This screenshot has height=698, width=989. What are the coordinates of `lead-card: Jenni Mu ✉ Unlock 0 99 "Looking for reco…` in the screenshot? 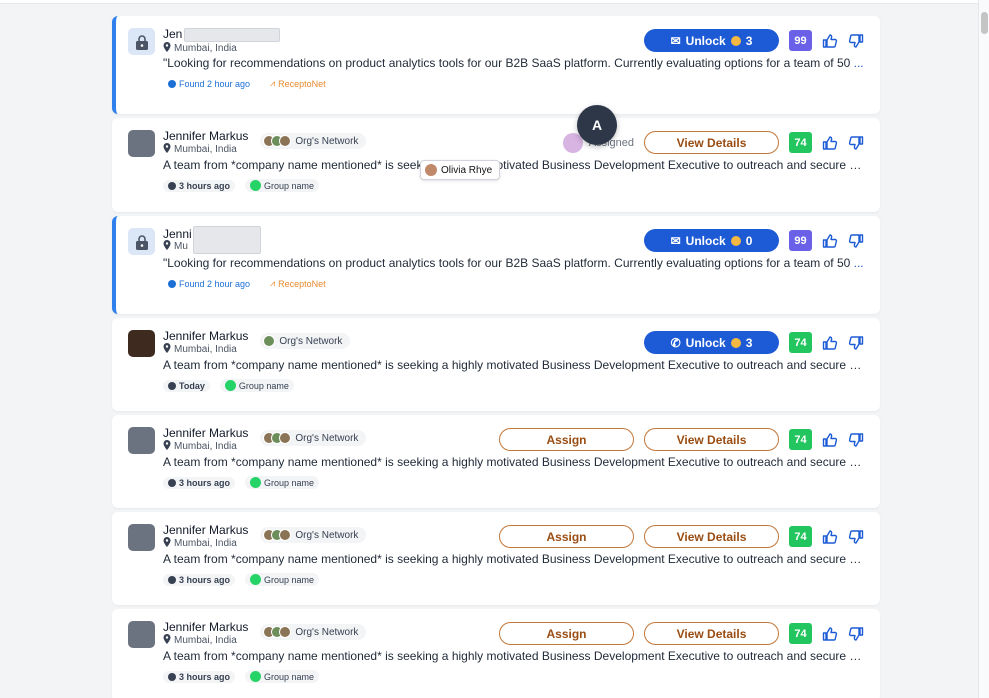 It's located at (496, 265).